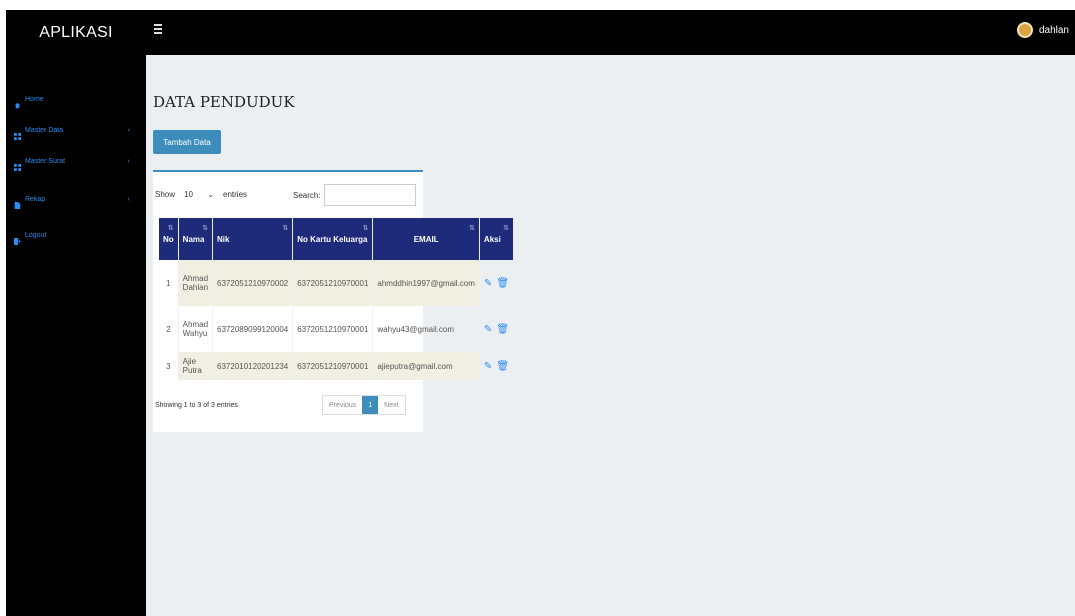  What do you see at coordinates (426, 366) in the screenshot?
I see `cell-email: ajieputra@gmail.com` at bounding box center [426, 366].